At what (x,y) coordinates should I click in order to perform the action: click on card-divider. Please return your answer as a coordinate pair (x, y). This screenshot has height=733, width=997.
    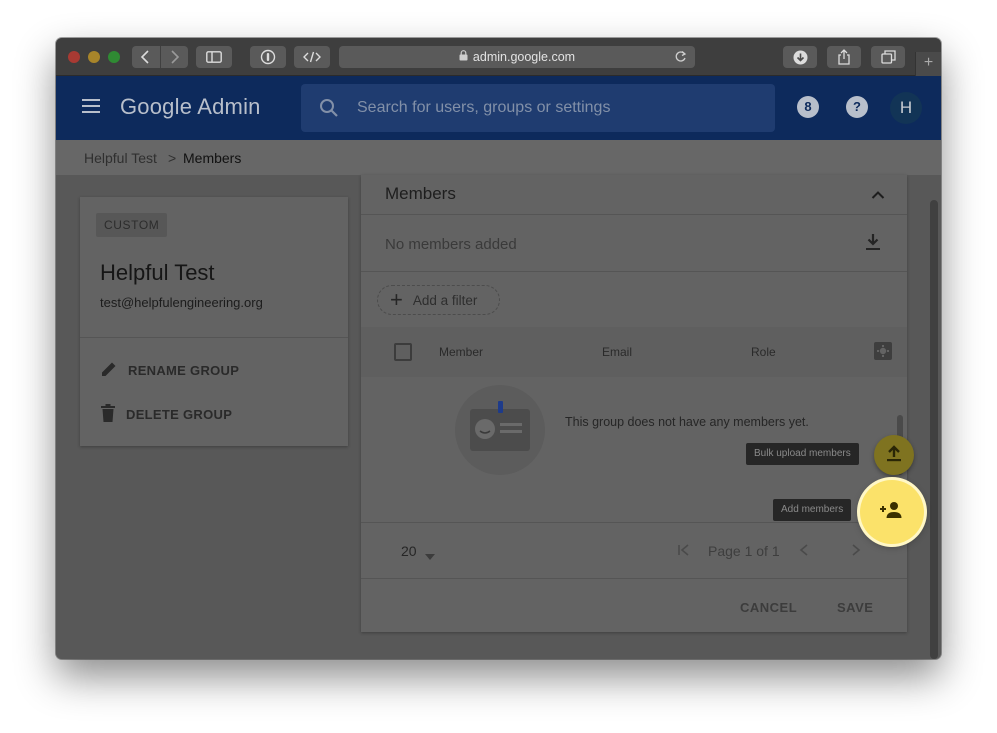
    Looking at the image, I should click on (214, 337).